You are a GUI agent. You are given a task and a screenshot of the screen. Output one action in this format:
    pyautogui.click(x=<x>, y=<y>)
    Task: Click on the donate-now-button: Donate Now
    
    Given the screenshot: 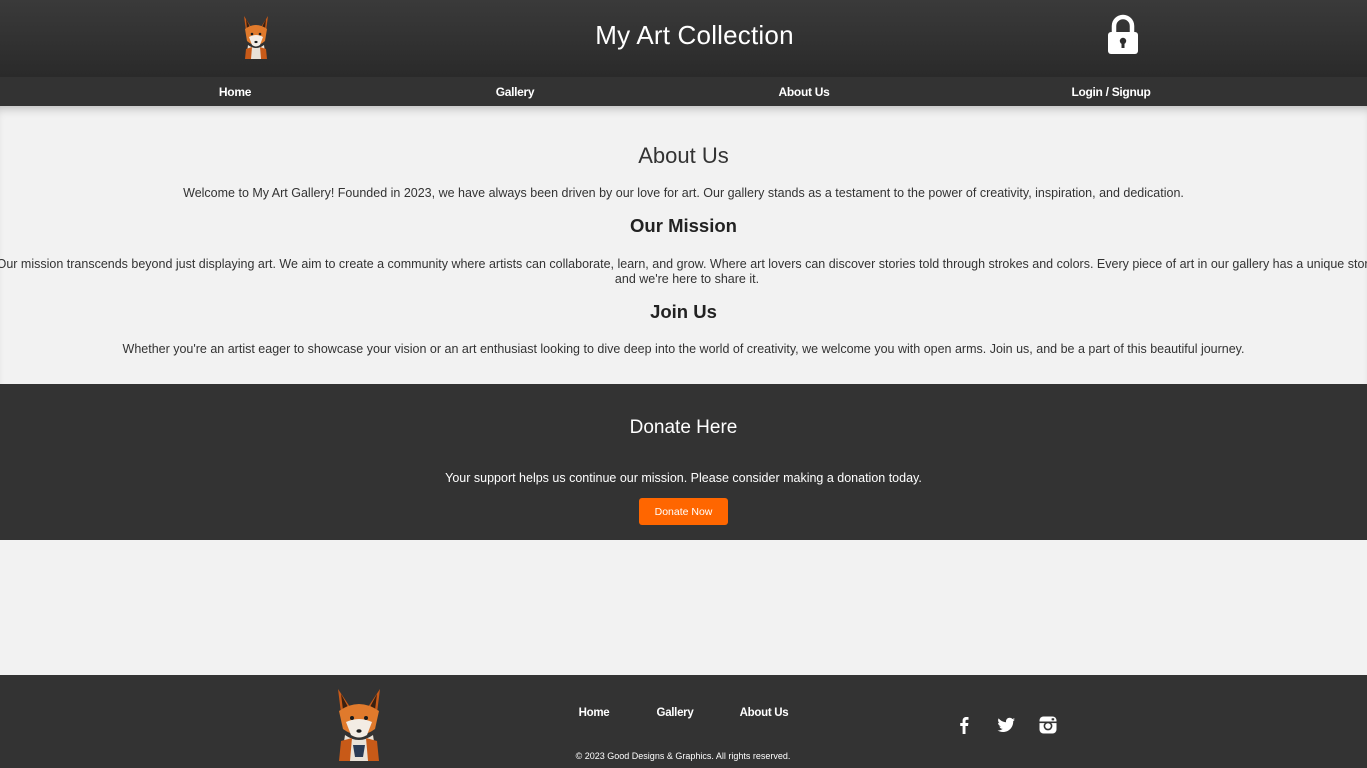 What is the action you would take?
    pyautogui.click(x=683, y=511)
    